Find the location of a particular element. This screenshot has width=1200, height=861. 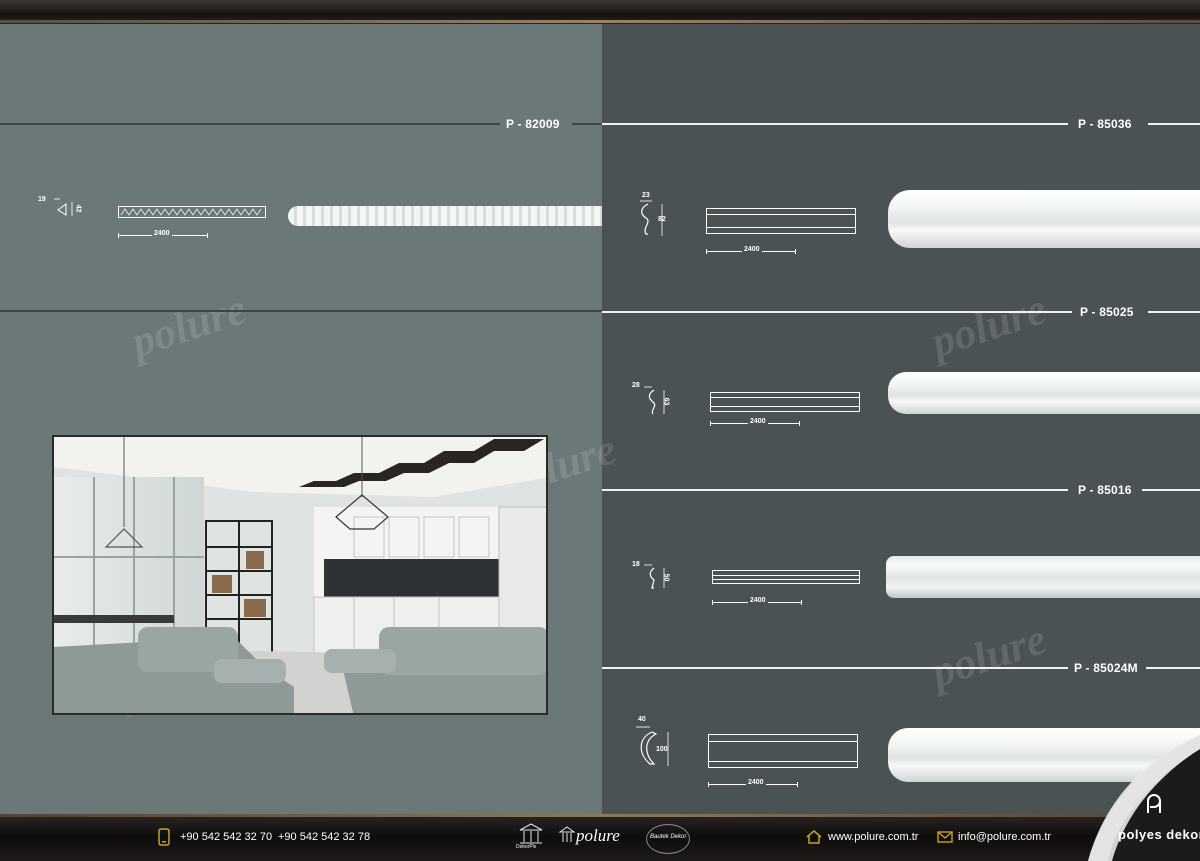

website-link: www.polure.com.tr is located at coordinates (873, 837).